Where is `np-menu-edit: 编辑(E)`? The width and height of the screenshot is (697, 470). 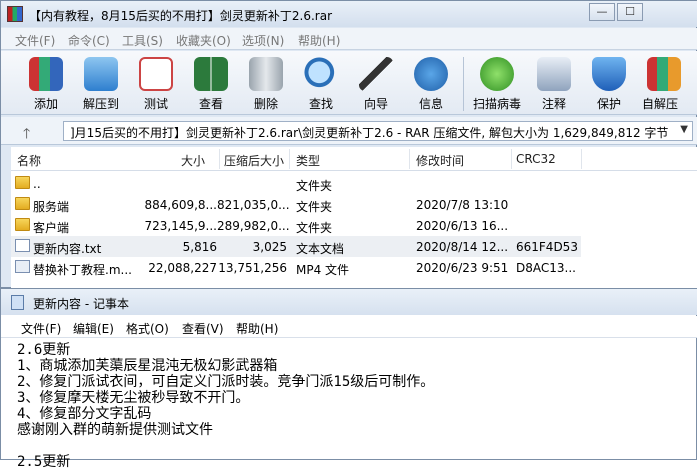
np-menu-edit: 编辑(E) is located at coordinates (93, 328).